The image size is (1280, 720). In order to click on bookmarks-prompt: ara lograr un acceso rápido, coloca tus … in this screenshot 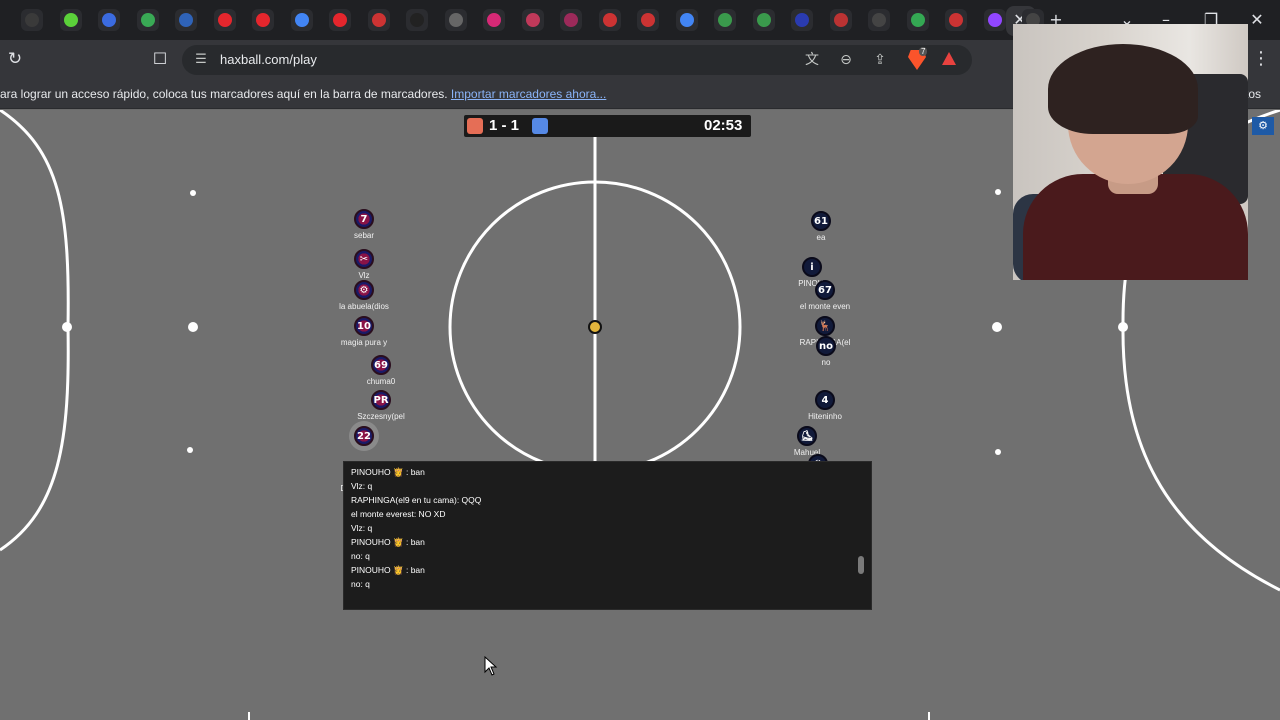, I will do `click(303, 94)`.